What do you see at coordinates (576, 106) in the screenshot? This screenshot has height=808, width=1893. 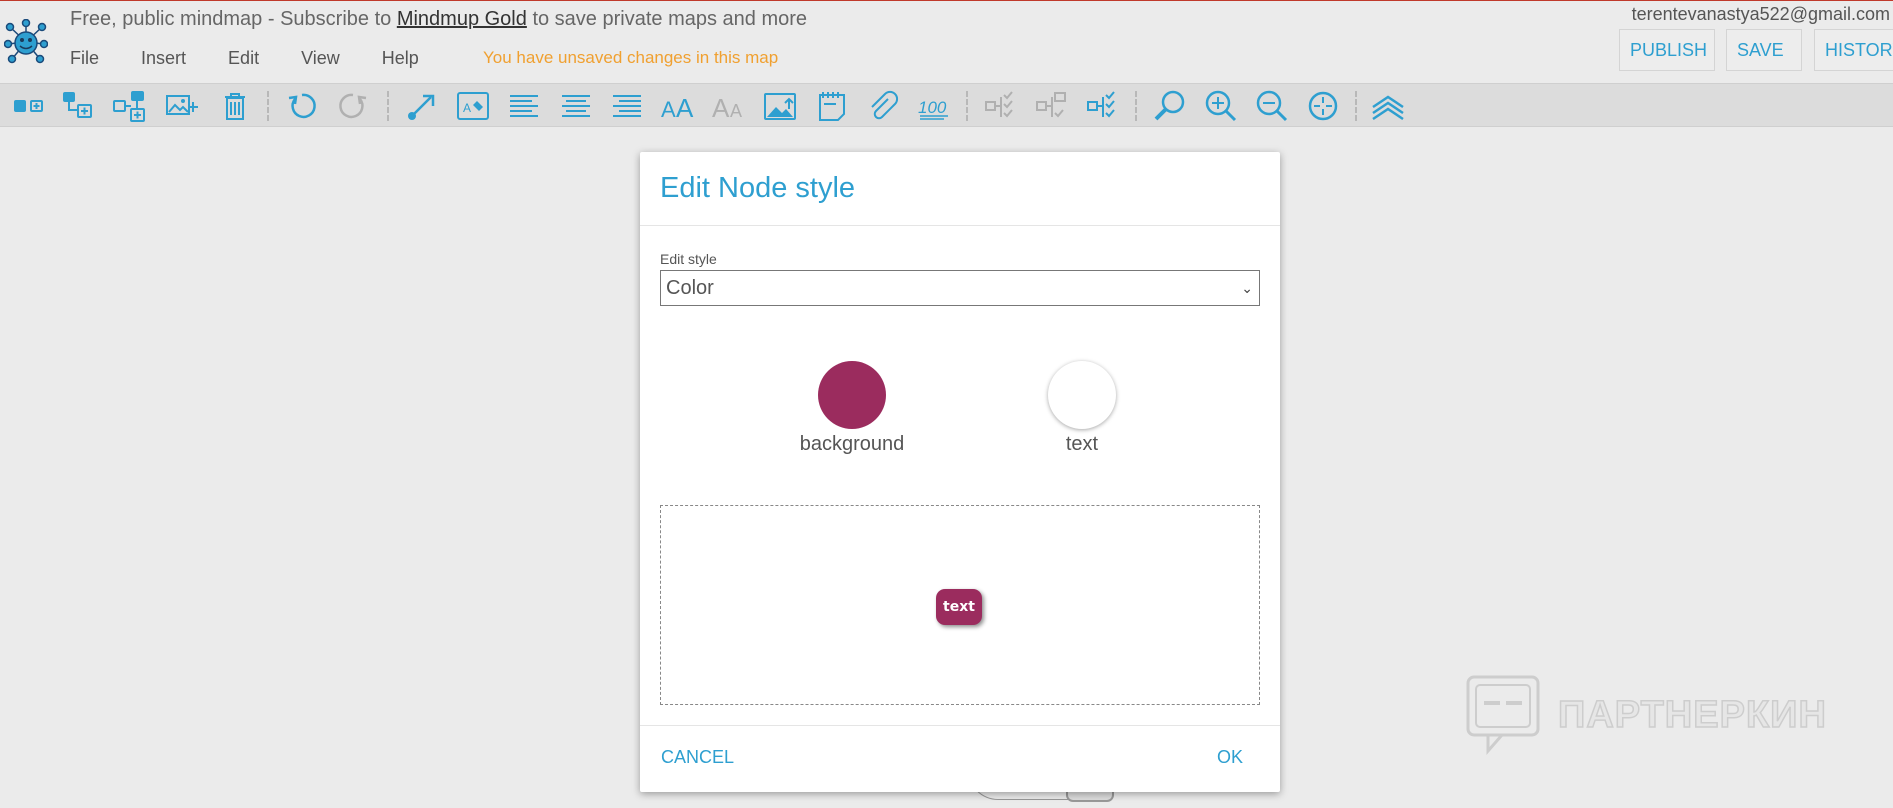 I see `align-center-icon` at bounding box center [576, 106].